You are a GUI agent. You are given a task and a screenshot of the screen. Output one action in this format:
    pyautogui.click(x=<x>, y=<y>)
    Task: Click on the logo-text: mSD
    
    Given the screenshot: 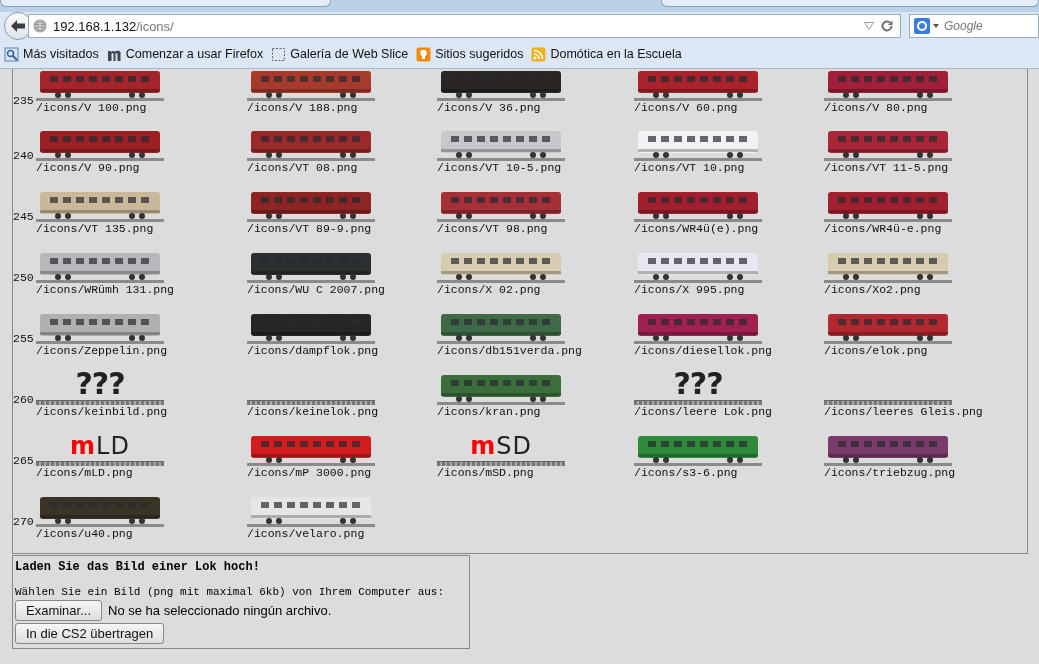 What is the action you would take?
    pyautogui.click(x=501, y=446)
    